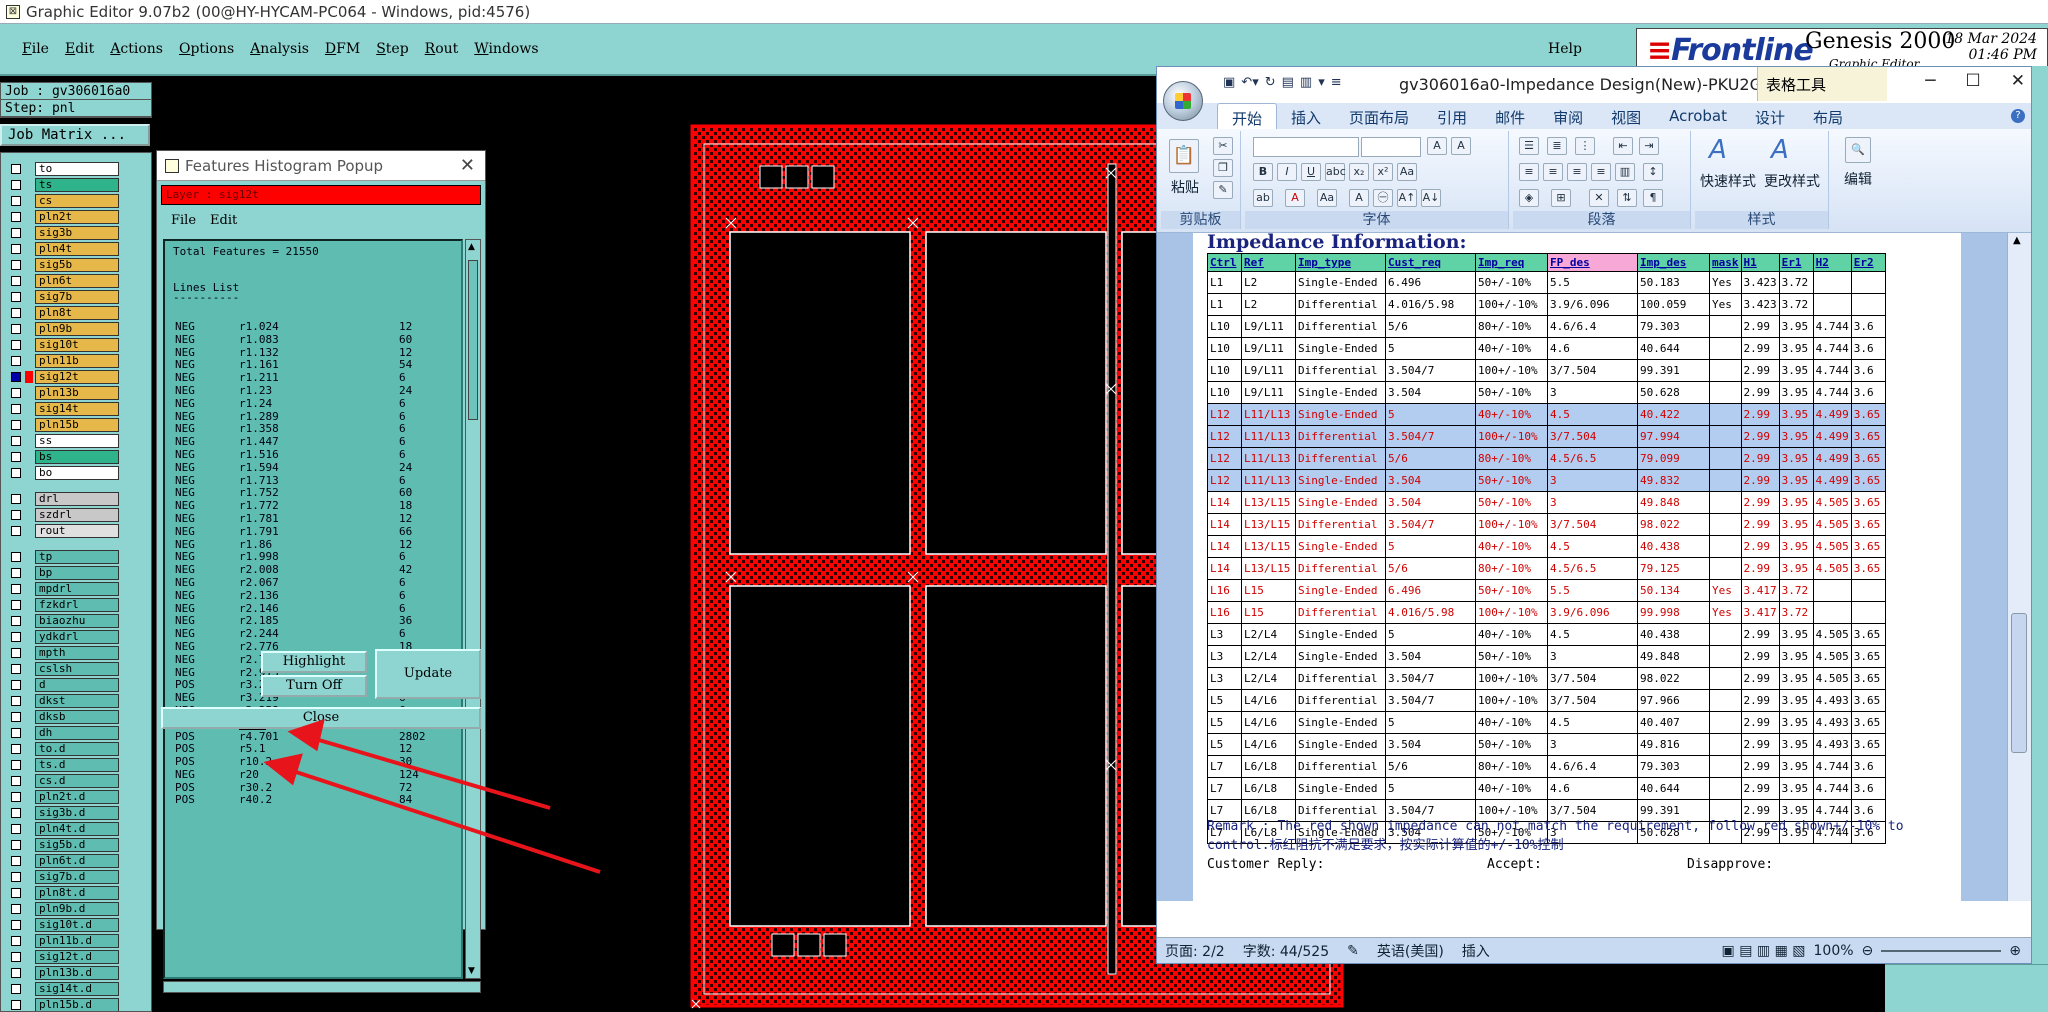 The height and width of the screenshot is (1012, 2048). Describe the element at coordinates (1263, 172) in the screenshot. I see `bold-icon: B` at that location.